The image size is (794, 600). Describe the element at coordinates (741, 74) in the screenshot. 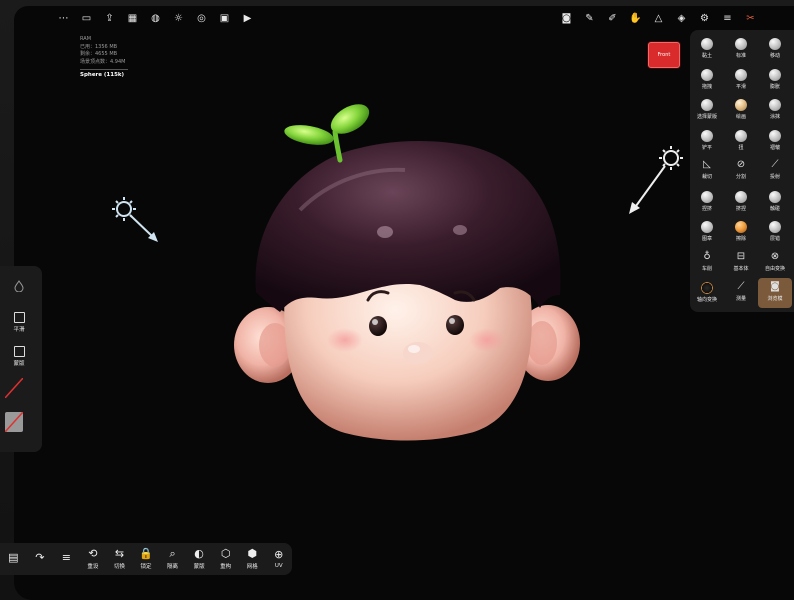

I see `smooth-icon` at that location.